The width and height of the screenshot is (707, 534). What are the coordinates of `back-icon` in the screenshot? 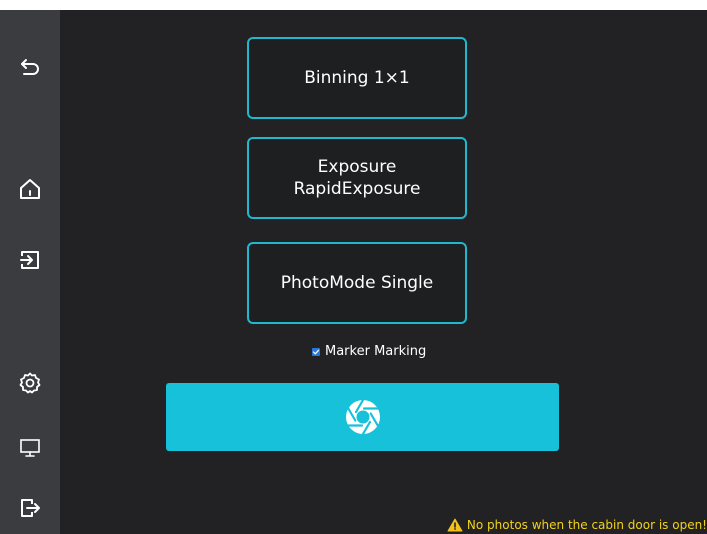 It's located at (30, 67).